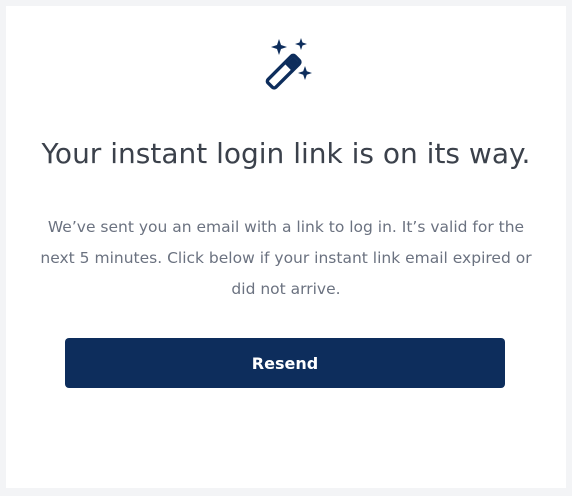 The width and height of the screenshot is (572, 496). I want to click on sparkle-top-left-icon, so click(279, 47).